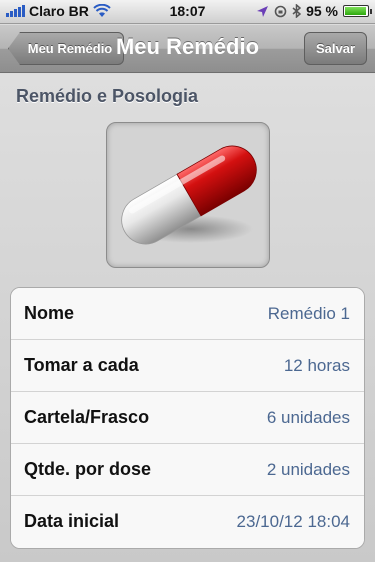 This screenshot has width=375, height=562. I want to click on table-row-dose: Qtde. por dose 2 unidades, so click(187, 470).